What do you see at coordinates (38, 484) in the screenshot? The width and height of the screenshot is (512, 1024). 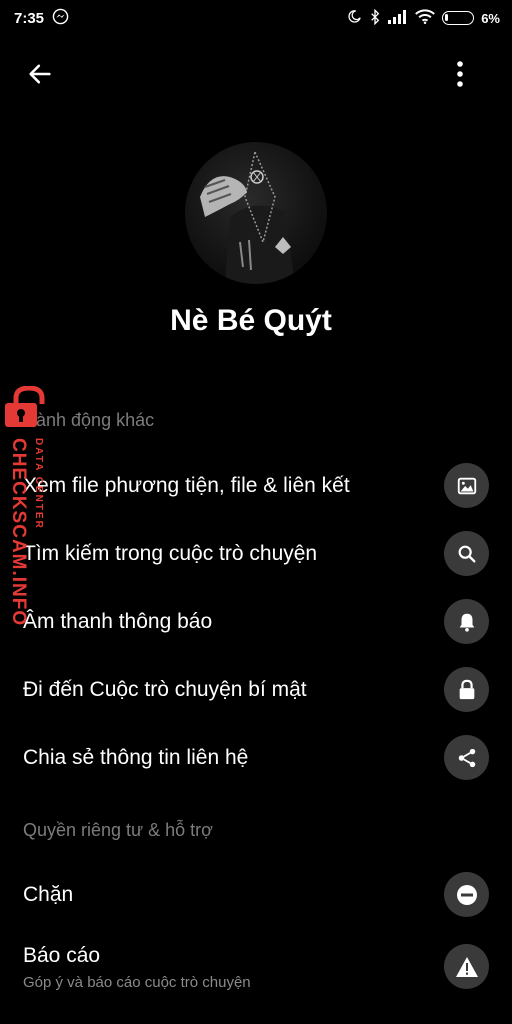 I see `watermark-subtext: DATA CENTER` at bounding box center [38, 484].